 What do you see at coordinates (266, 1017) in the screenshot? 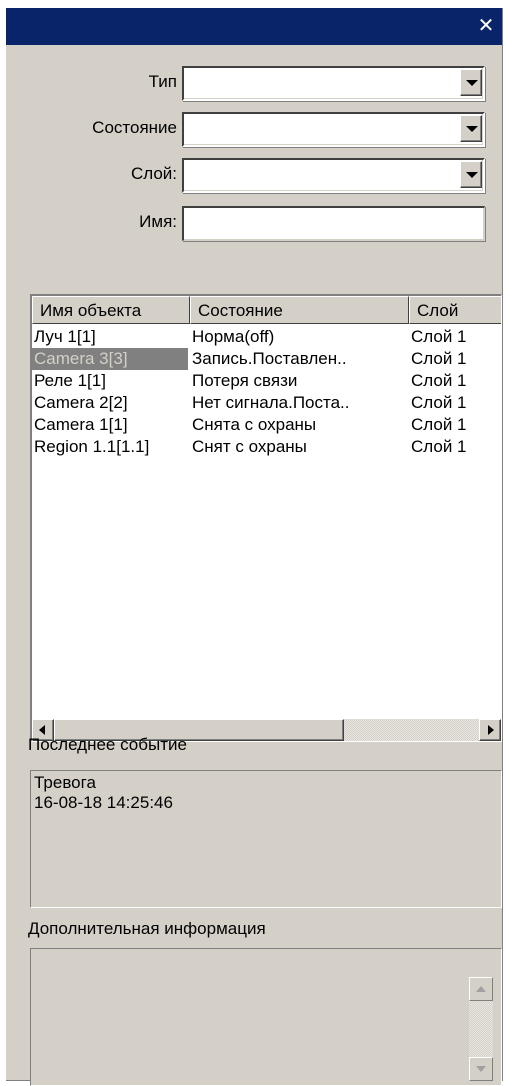
I see `additional-info-panel` at bounding box center [266, 1017].